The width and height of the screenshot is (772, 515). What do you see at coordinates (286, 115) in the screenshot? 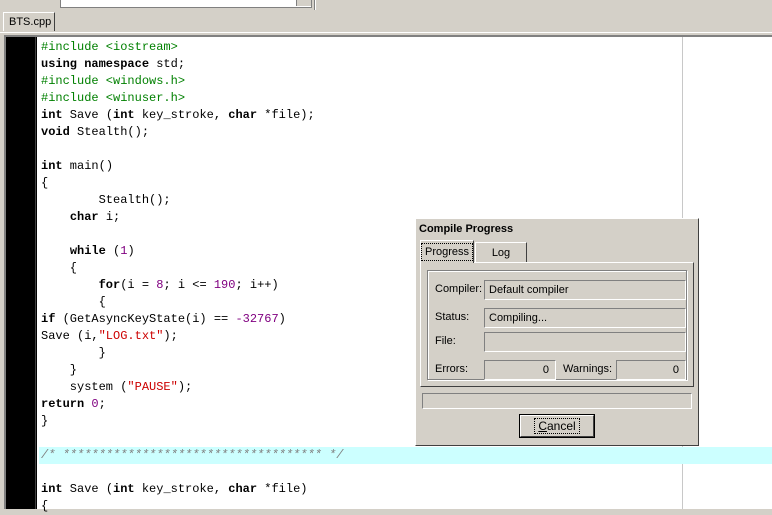
I see `code-token: *file);` at bounding box center [286, 115].